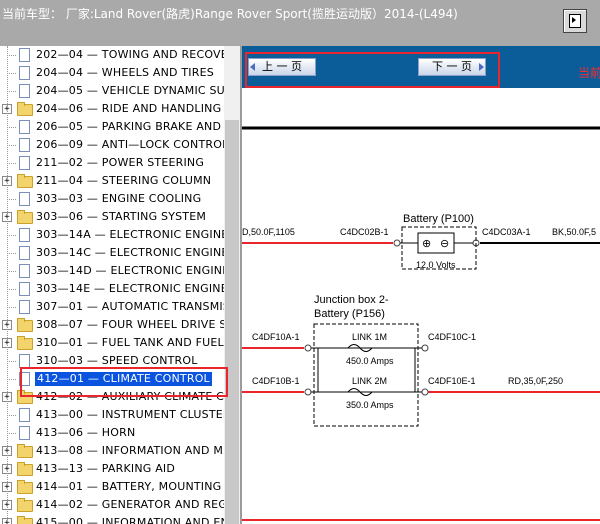  What do you see at coordinates (276, 381) in the screenshot?
I see `connector-c4df10b: C4DF10B-1` at bounding box center [276, 381].